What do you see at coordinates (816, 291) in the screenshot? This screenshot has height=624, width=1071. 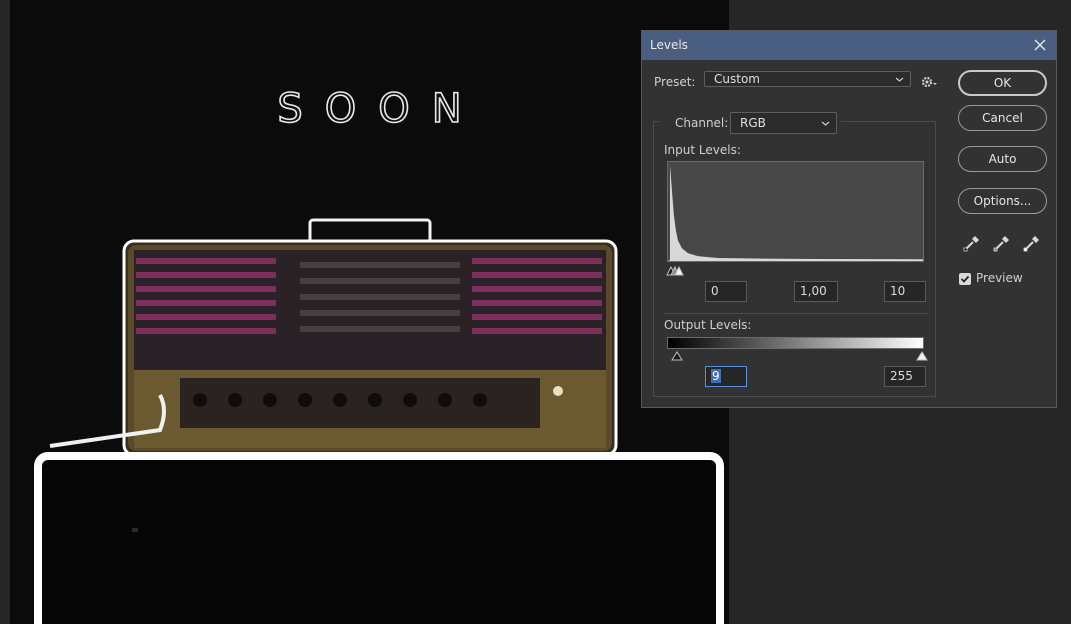 I see `input-gamma-field: 1,00` at bounding box center [816, 291].